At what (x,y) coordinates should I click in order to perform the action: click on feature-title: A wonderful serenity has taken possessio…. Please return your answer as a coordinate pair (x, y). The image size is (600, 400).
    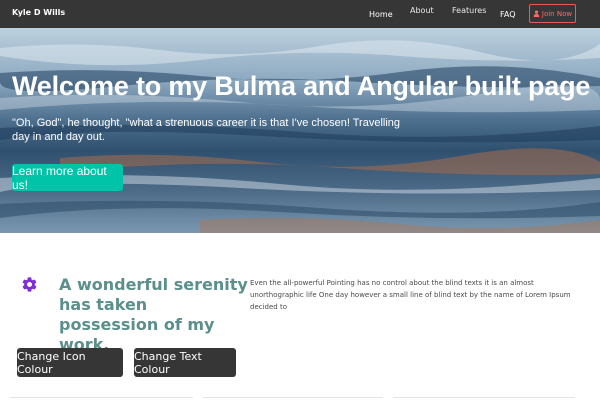
    Looking at the image, I should click on (153, 314).